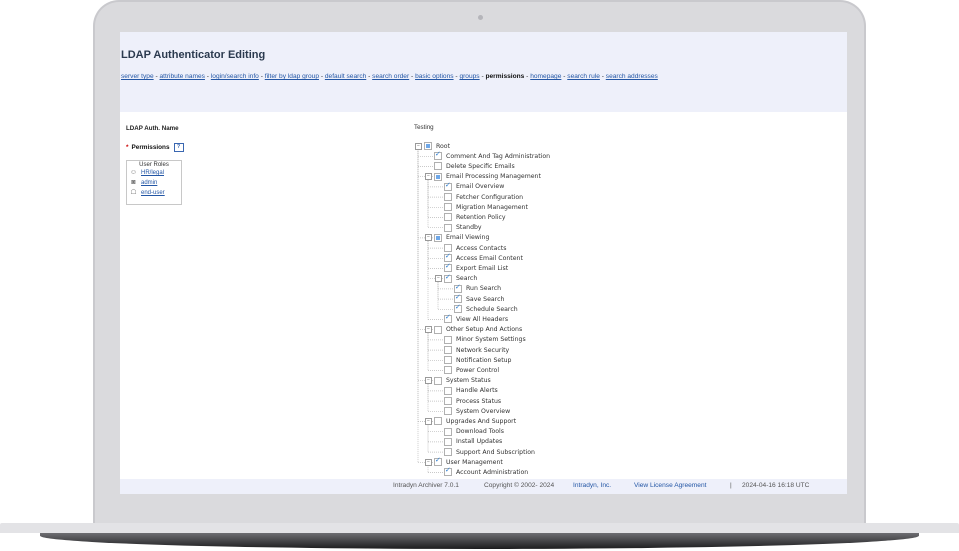 This screenshot has width=959, height=551. Describe the element at coordinates (480, 431) in the screenshot. I see `permission-label: Download Tools` at that location.